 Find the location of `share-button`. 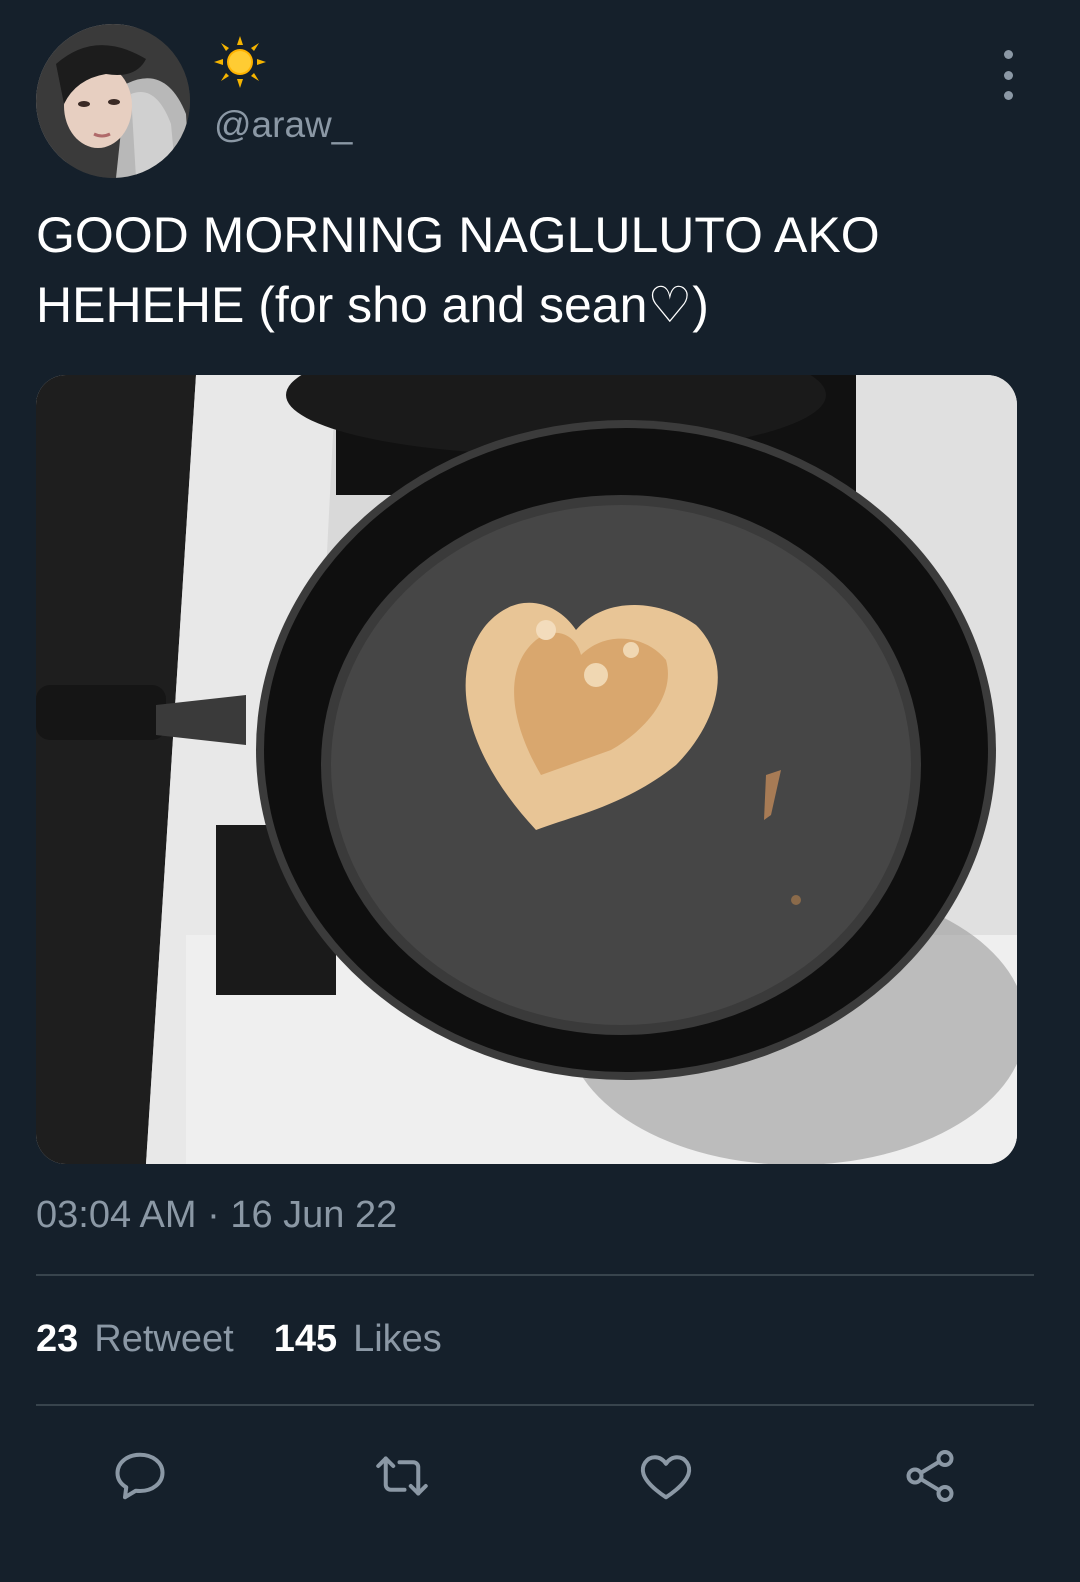

share-button is located at coordinates (930, 1476).